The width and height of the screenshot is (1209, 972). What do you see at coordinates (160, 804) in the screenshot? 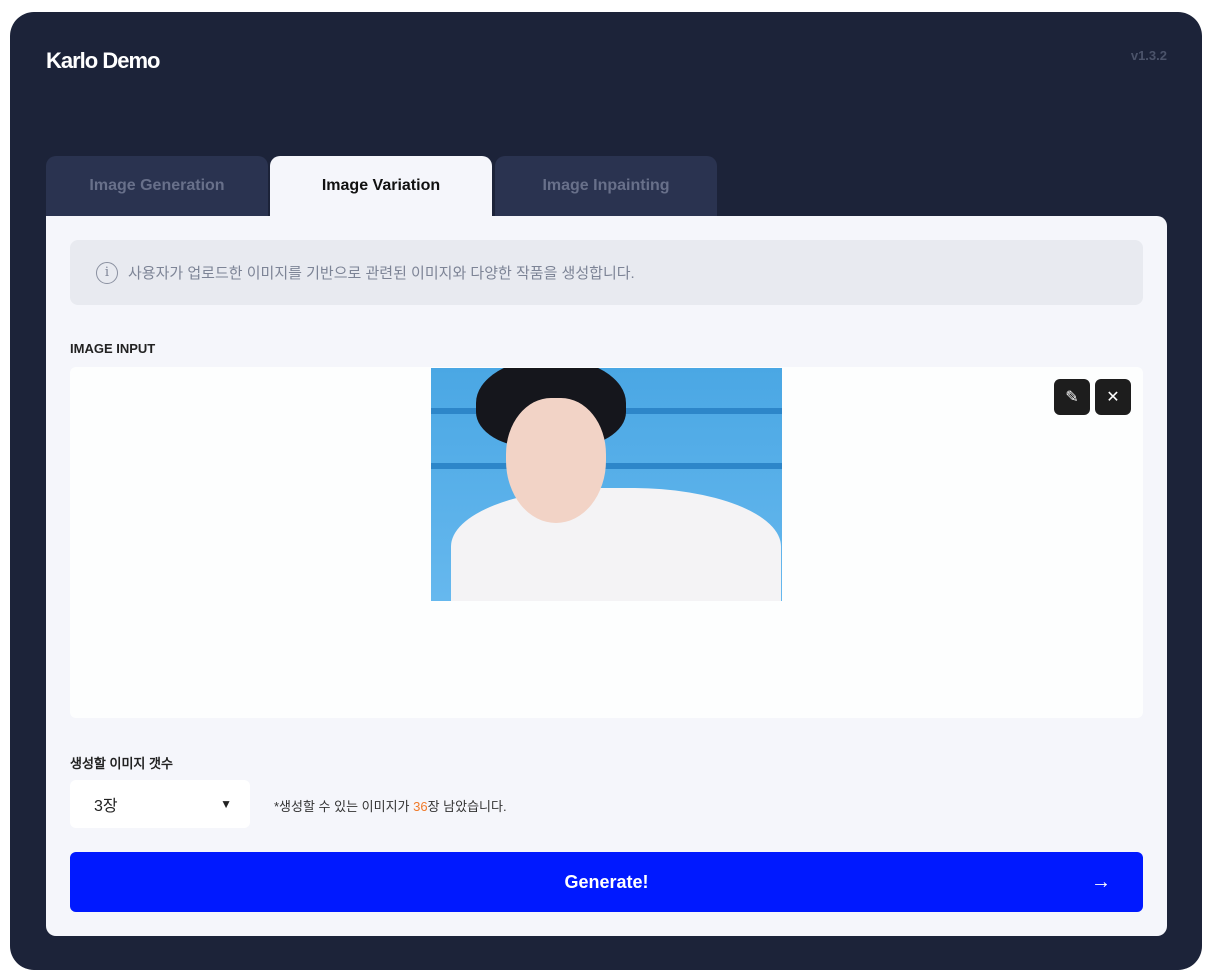
I see `image-count-select: 3장 ▼` at bounding box center [160, 804].